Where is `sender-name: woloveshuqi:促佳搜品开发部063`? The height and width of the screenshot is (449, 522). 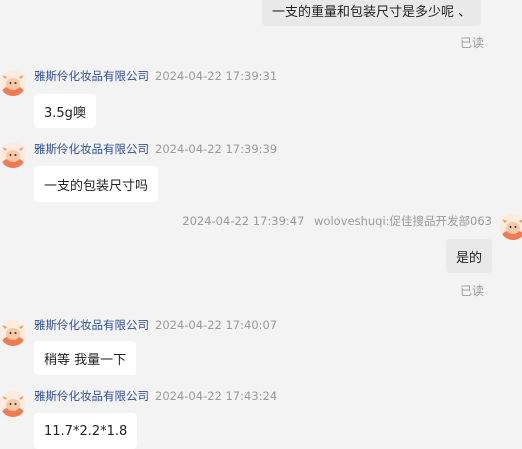 sender-name: woloveshuqi:促佳搜品开发部063 is located at coordinates (403, 221).